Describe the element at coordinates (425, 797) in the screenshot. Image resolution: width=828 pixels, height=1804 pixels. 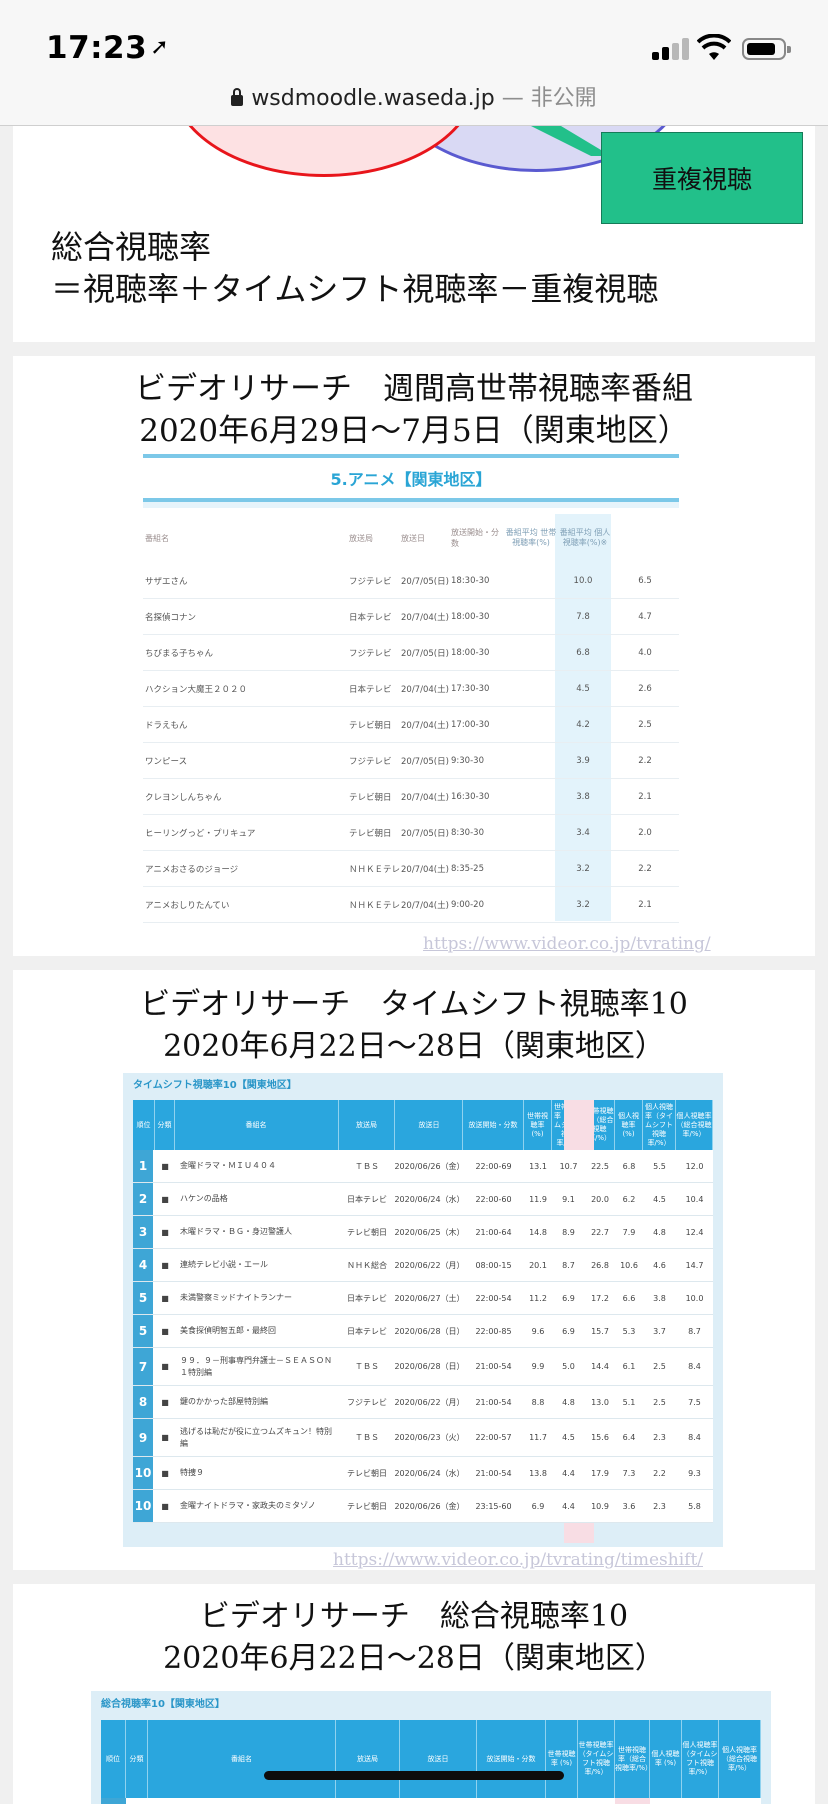
I see `table-cell: 20/7/04(土)` at that location.